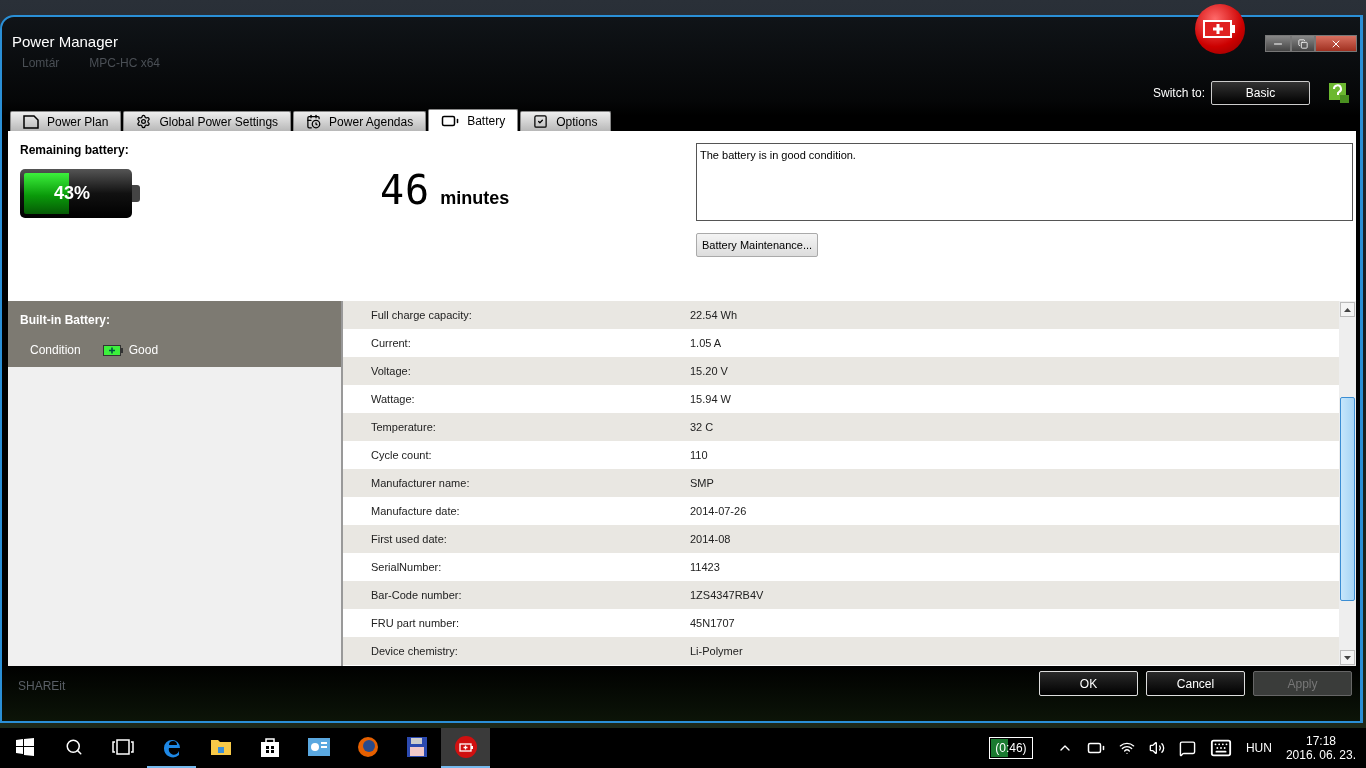  Describe the element at coordinates (1178, 92) in the screenshot. I see `switch-to-label: Switch to:` at that location.